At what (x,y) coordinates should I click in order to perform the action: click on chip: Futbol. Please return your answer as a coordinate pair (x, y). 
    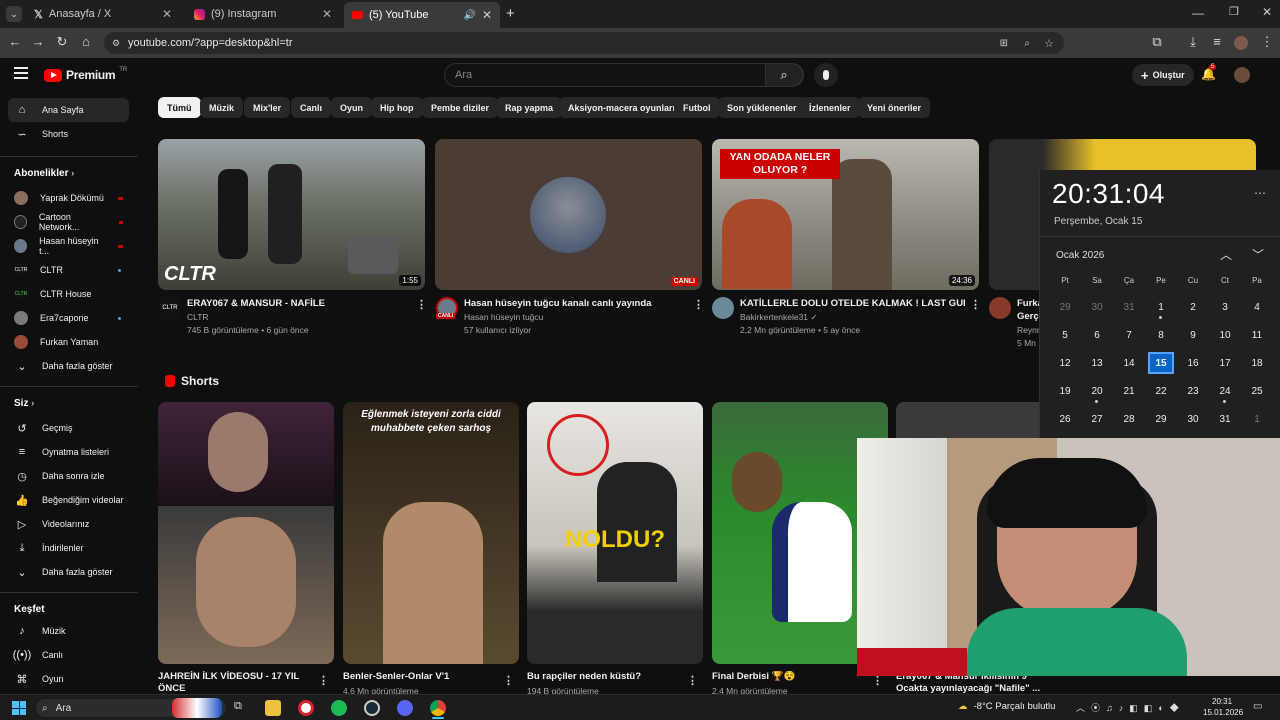
    Looking at the image, I should click on (697, 107).